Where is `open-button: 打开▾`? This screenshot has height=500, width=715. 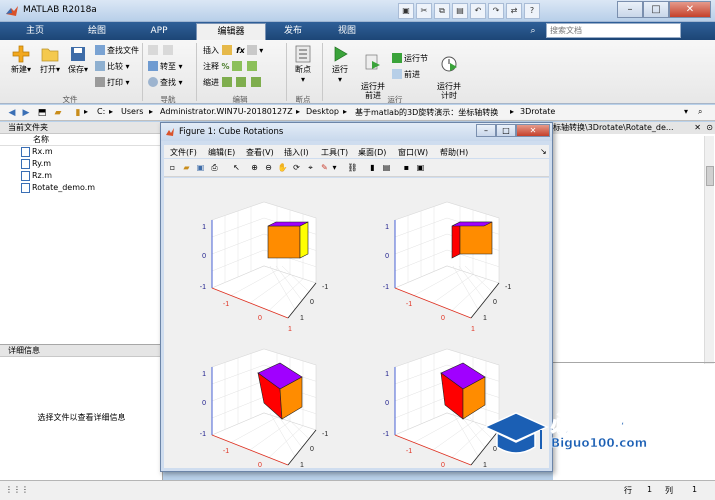 open-button: 打开▾ is located at coordinates (50, 59).